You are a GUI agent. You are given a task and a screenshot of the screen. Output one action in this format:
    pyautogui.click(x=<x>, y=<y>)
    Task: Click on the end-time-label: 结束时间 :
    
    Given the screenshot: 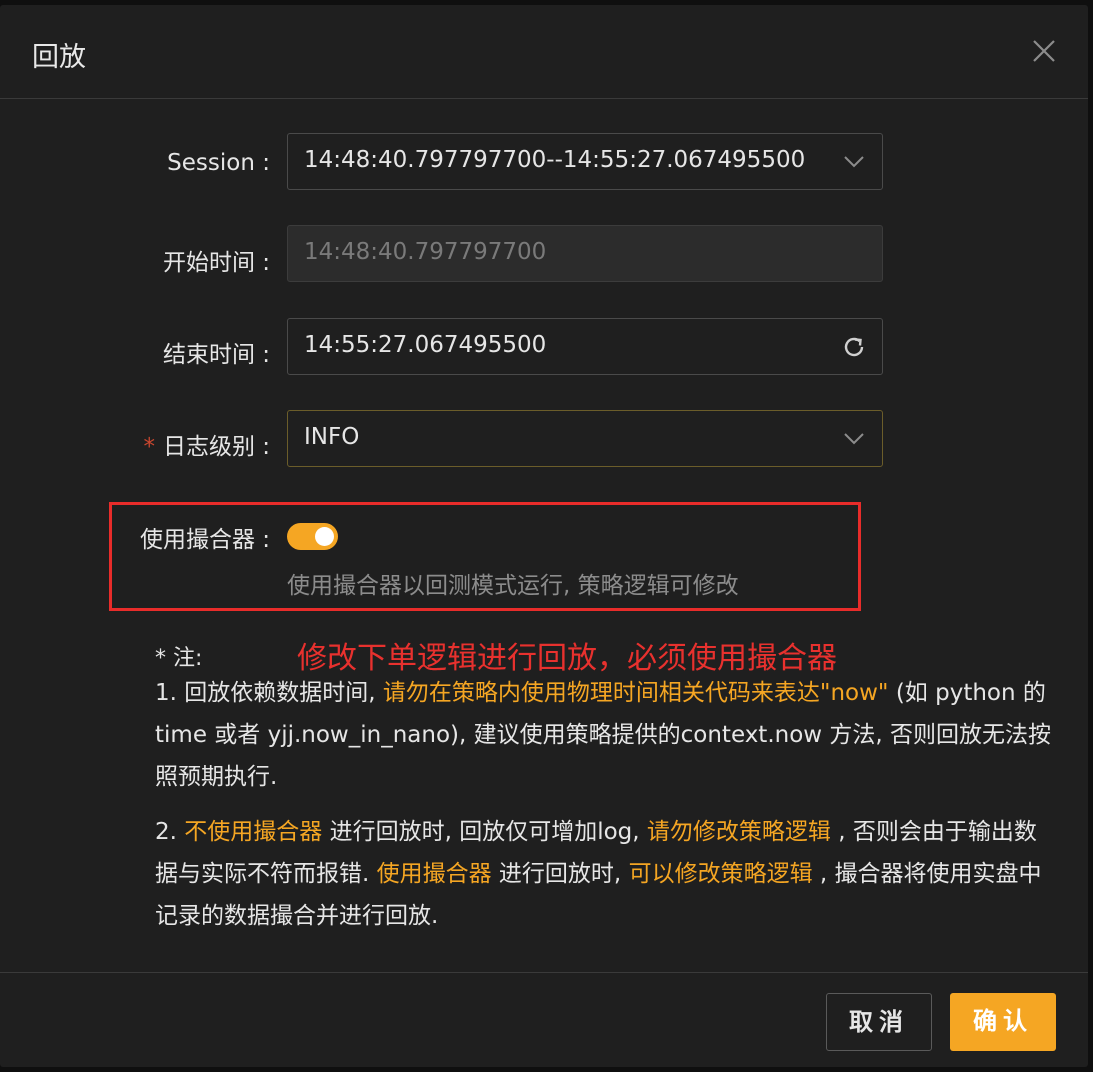 What is the action you would take?
    pyautogui.click(x=216, y=355)
    